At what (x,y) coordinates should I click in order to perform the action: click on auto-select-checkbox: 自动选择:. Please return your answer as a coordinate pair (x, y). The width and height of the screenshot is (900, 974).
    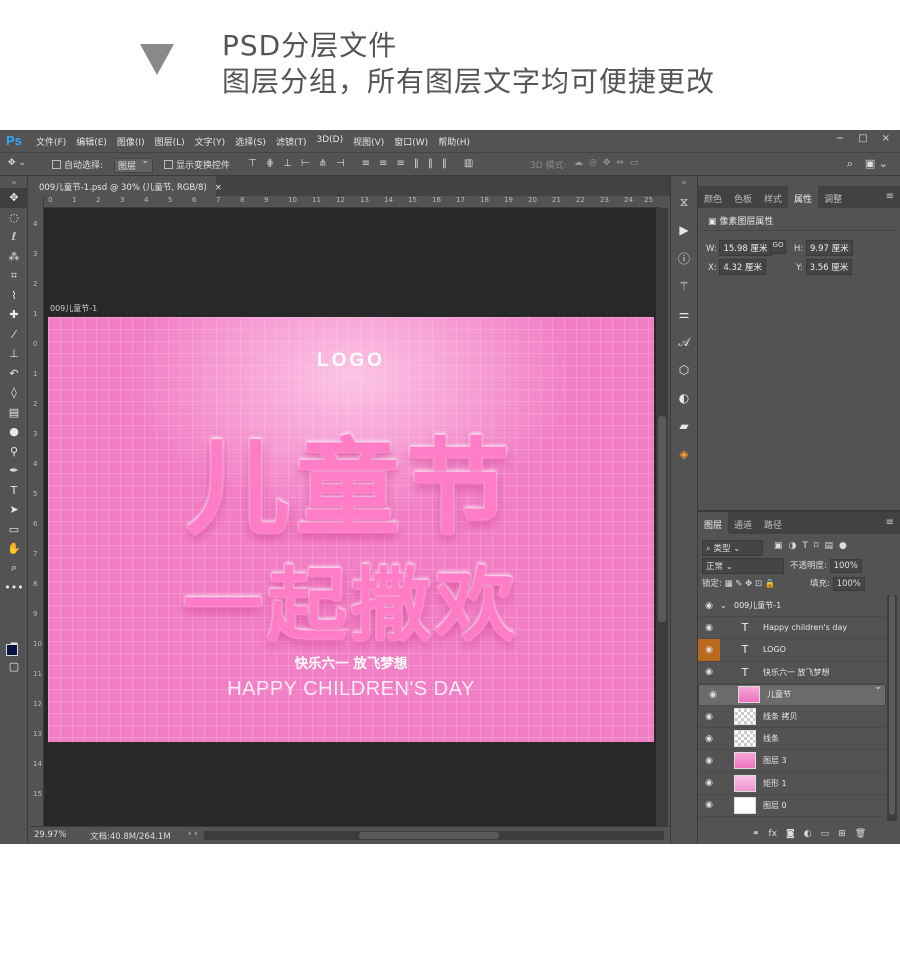
    Looking at the image, I should click on (77, 164).